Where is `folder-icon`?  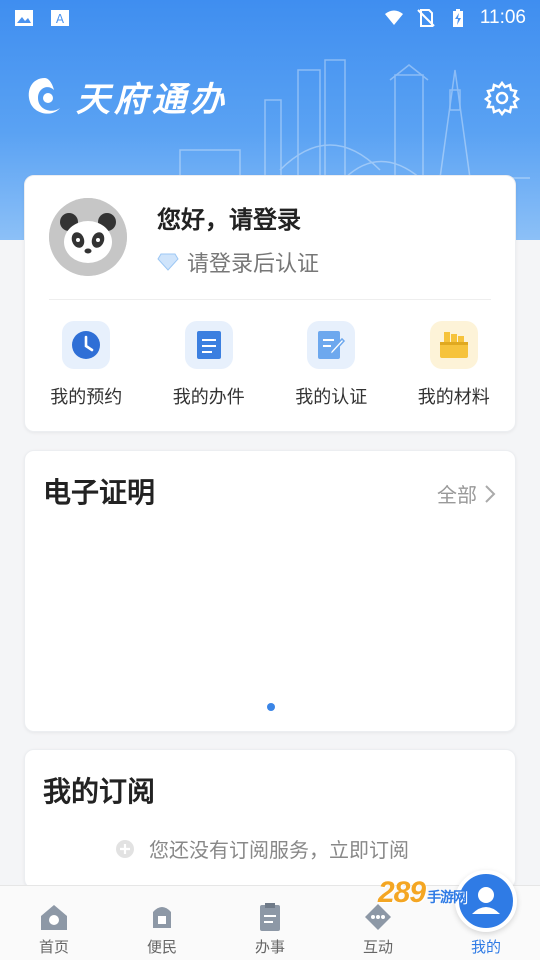
folder-icon is located at coordinates (453, 345).